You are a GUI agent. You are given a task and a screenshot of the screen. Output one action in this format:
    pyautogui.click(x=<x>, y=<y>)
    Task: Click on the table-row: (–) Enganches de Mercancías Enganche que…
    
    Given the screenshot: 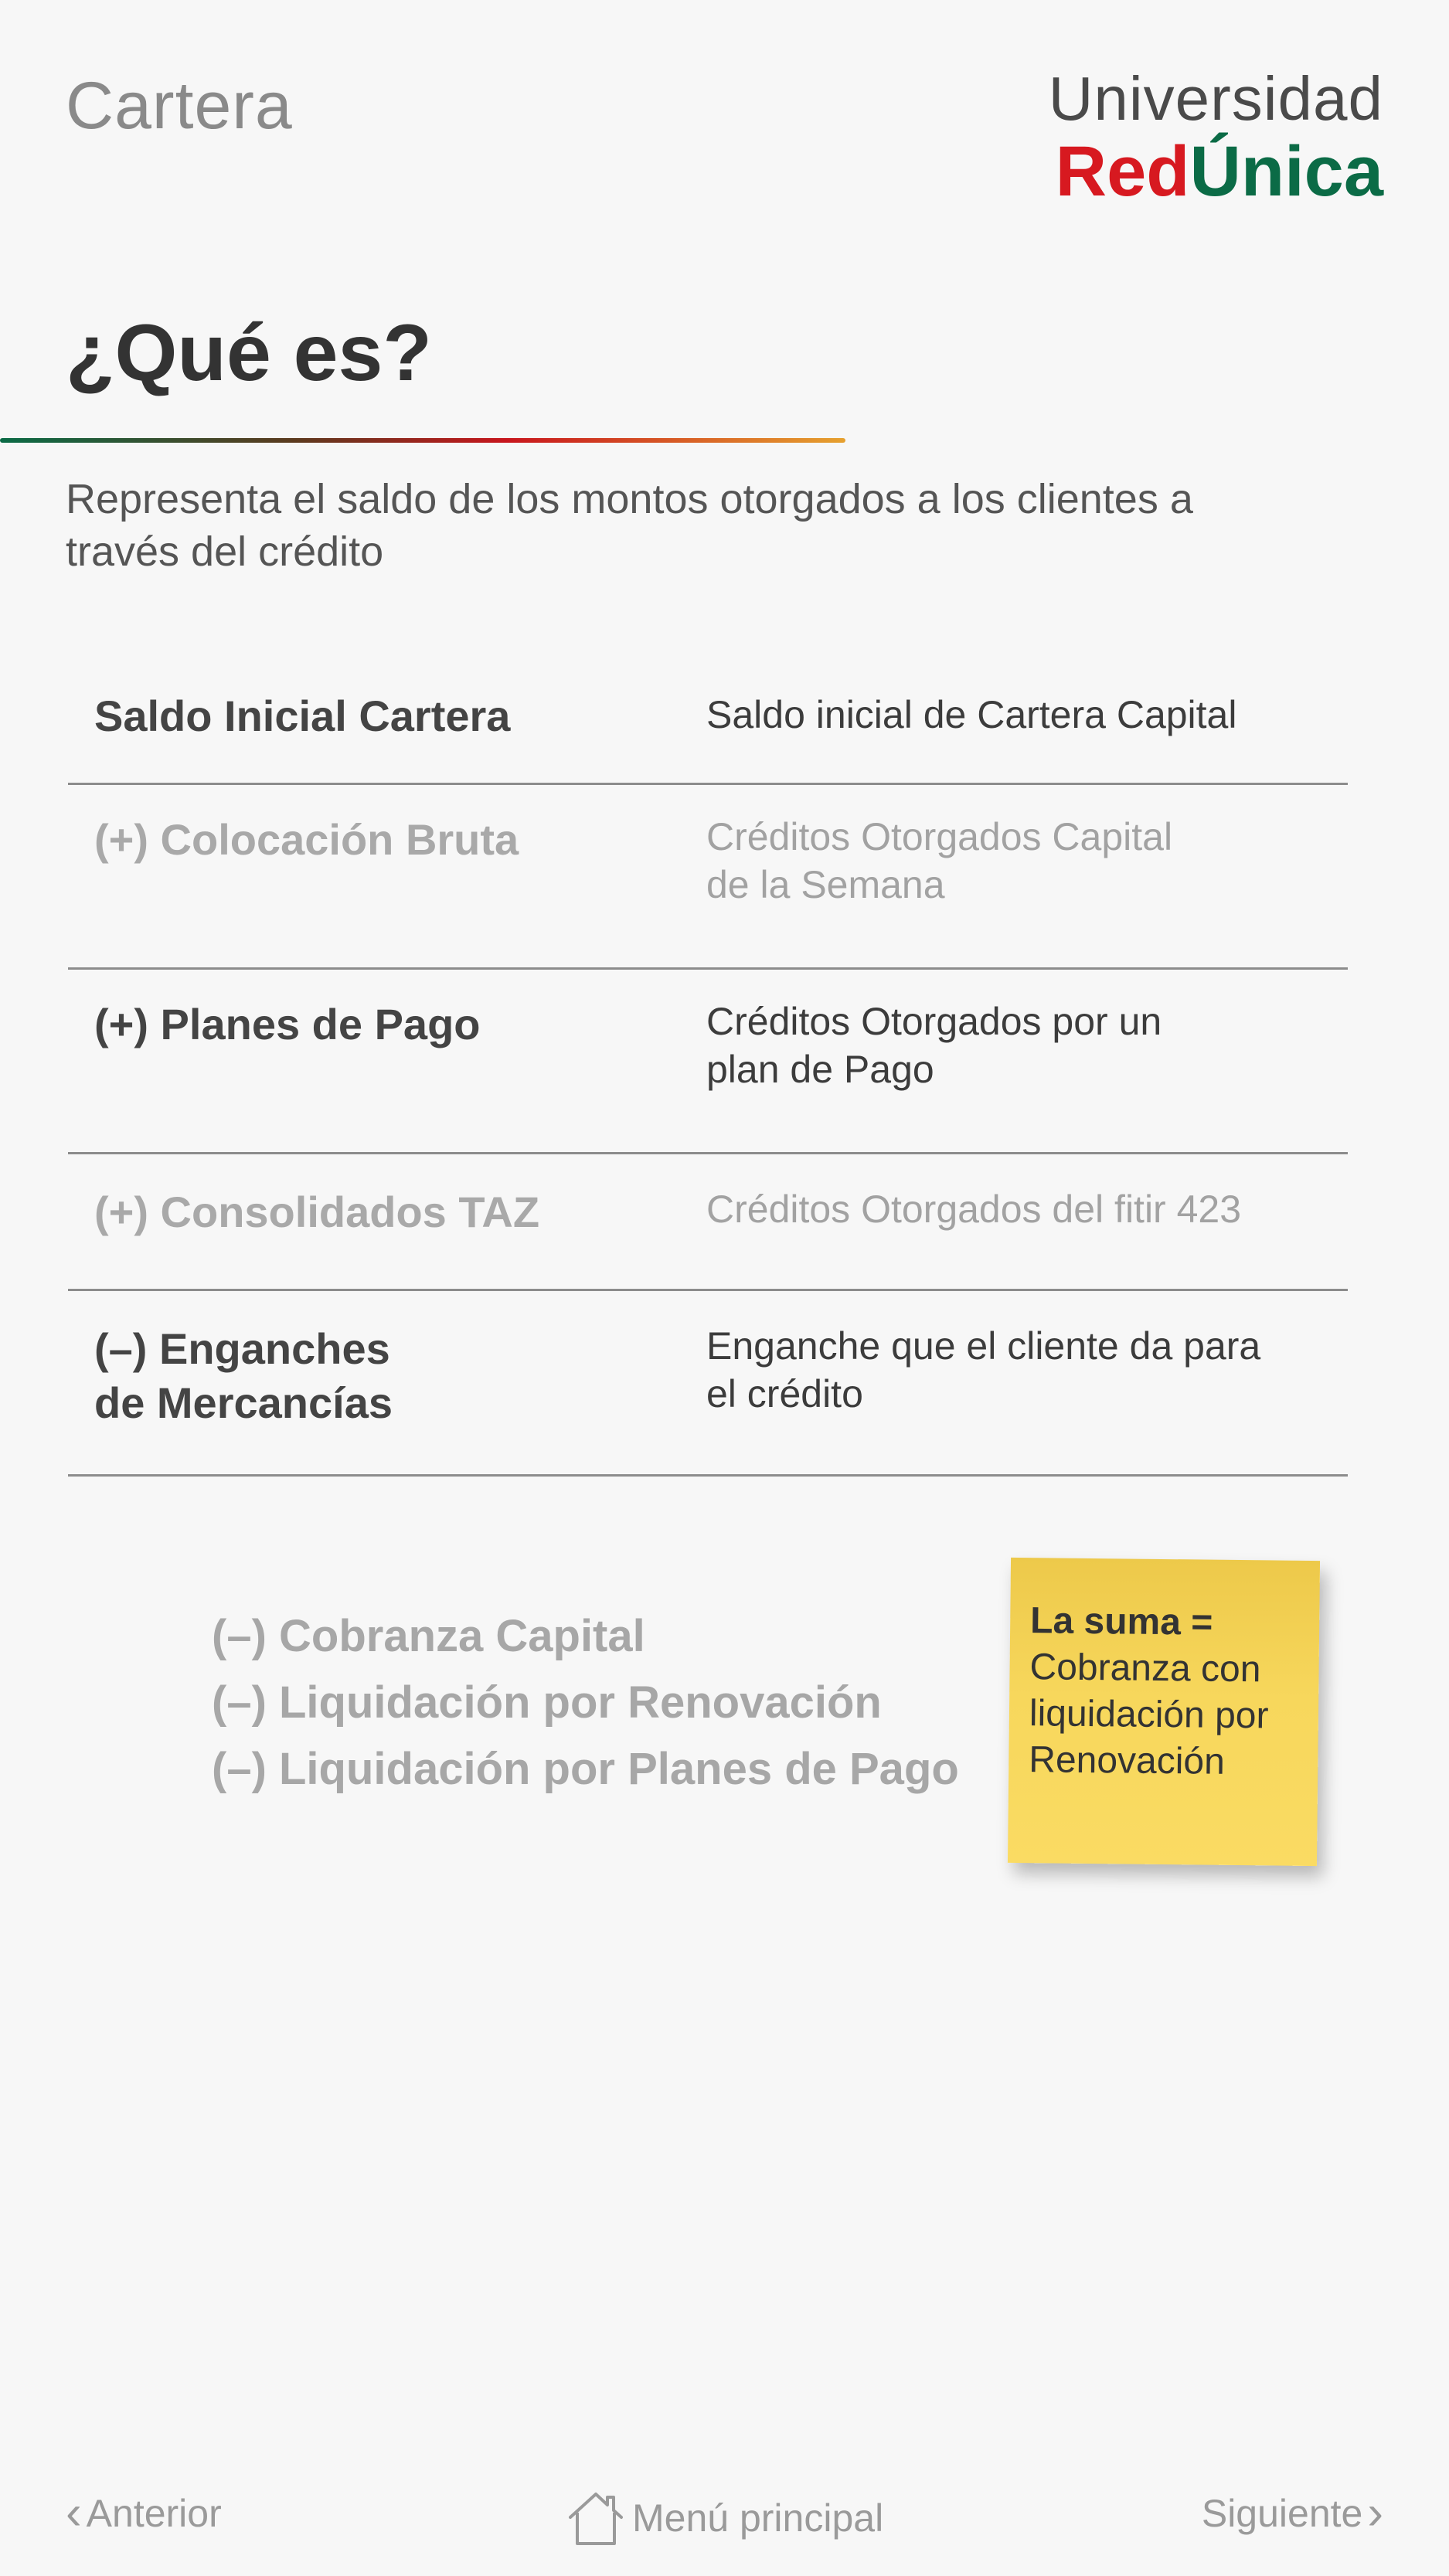 What is the action you would take?
    pyautogui.click(x=708, y=1384)
    